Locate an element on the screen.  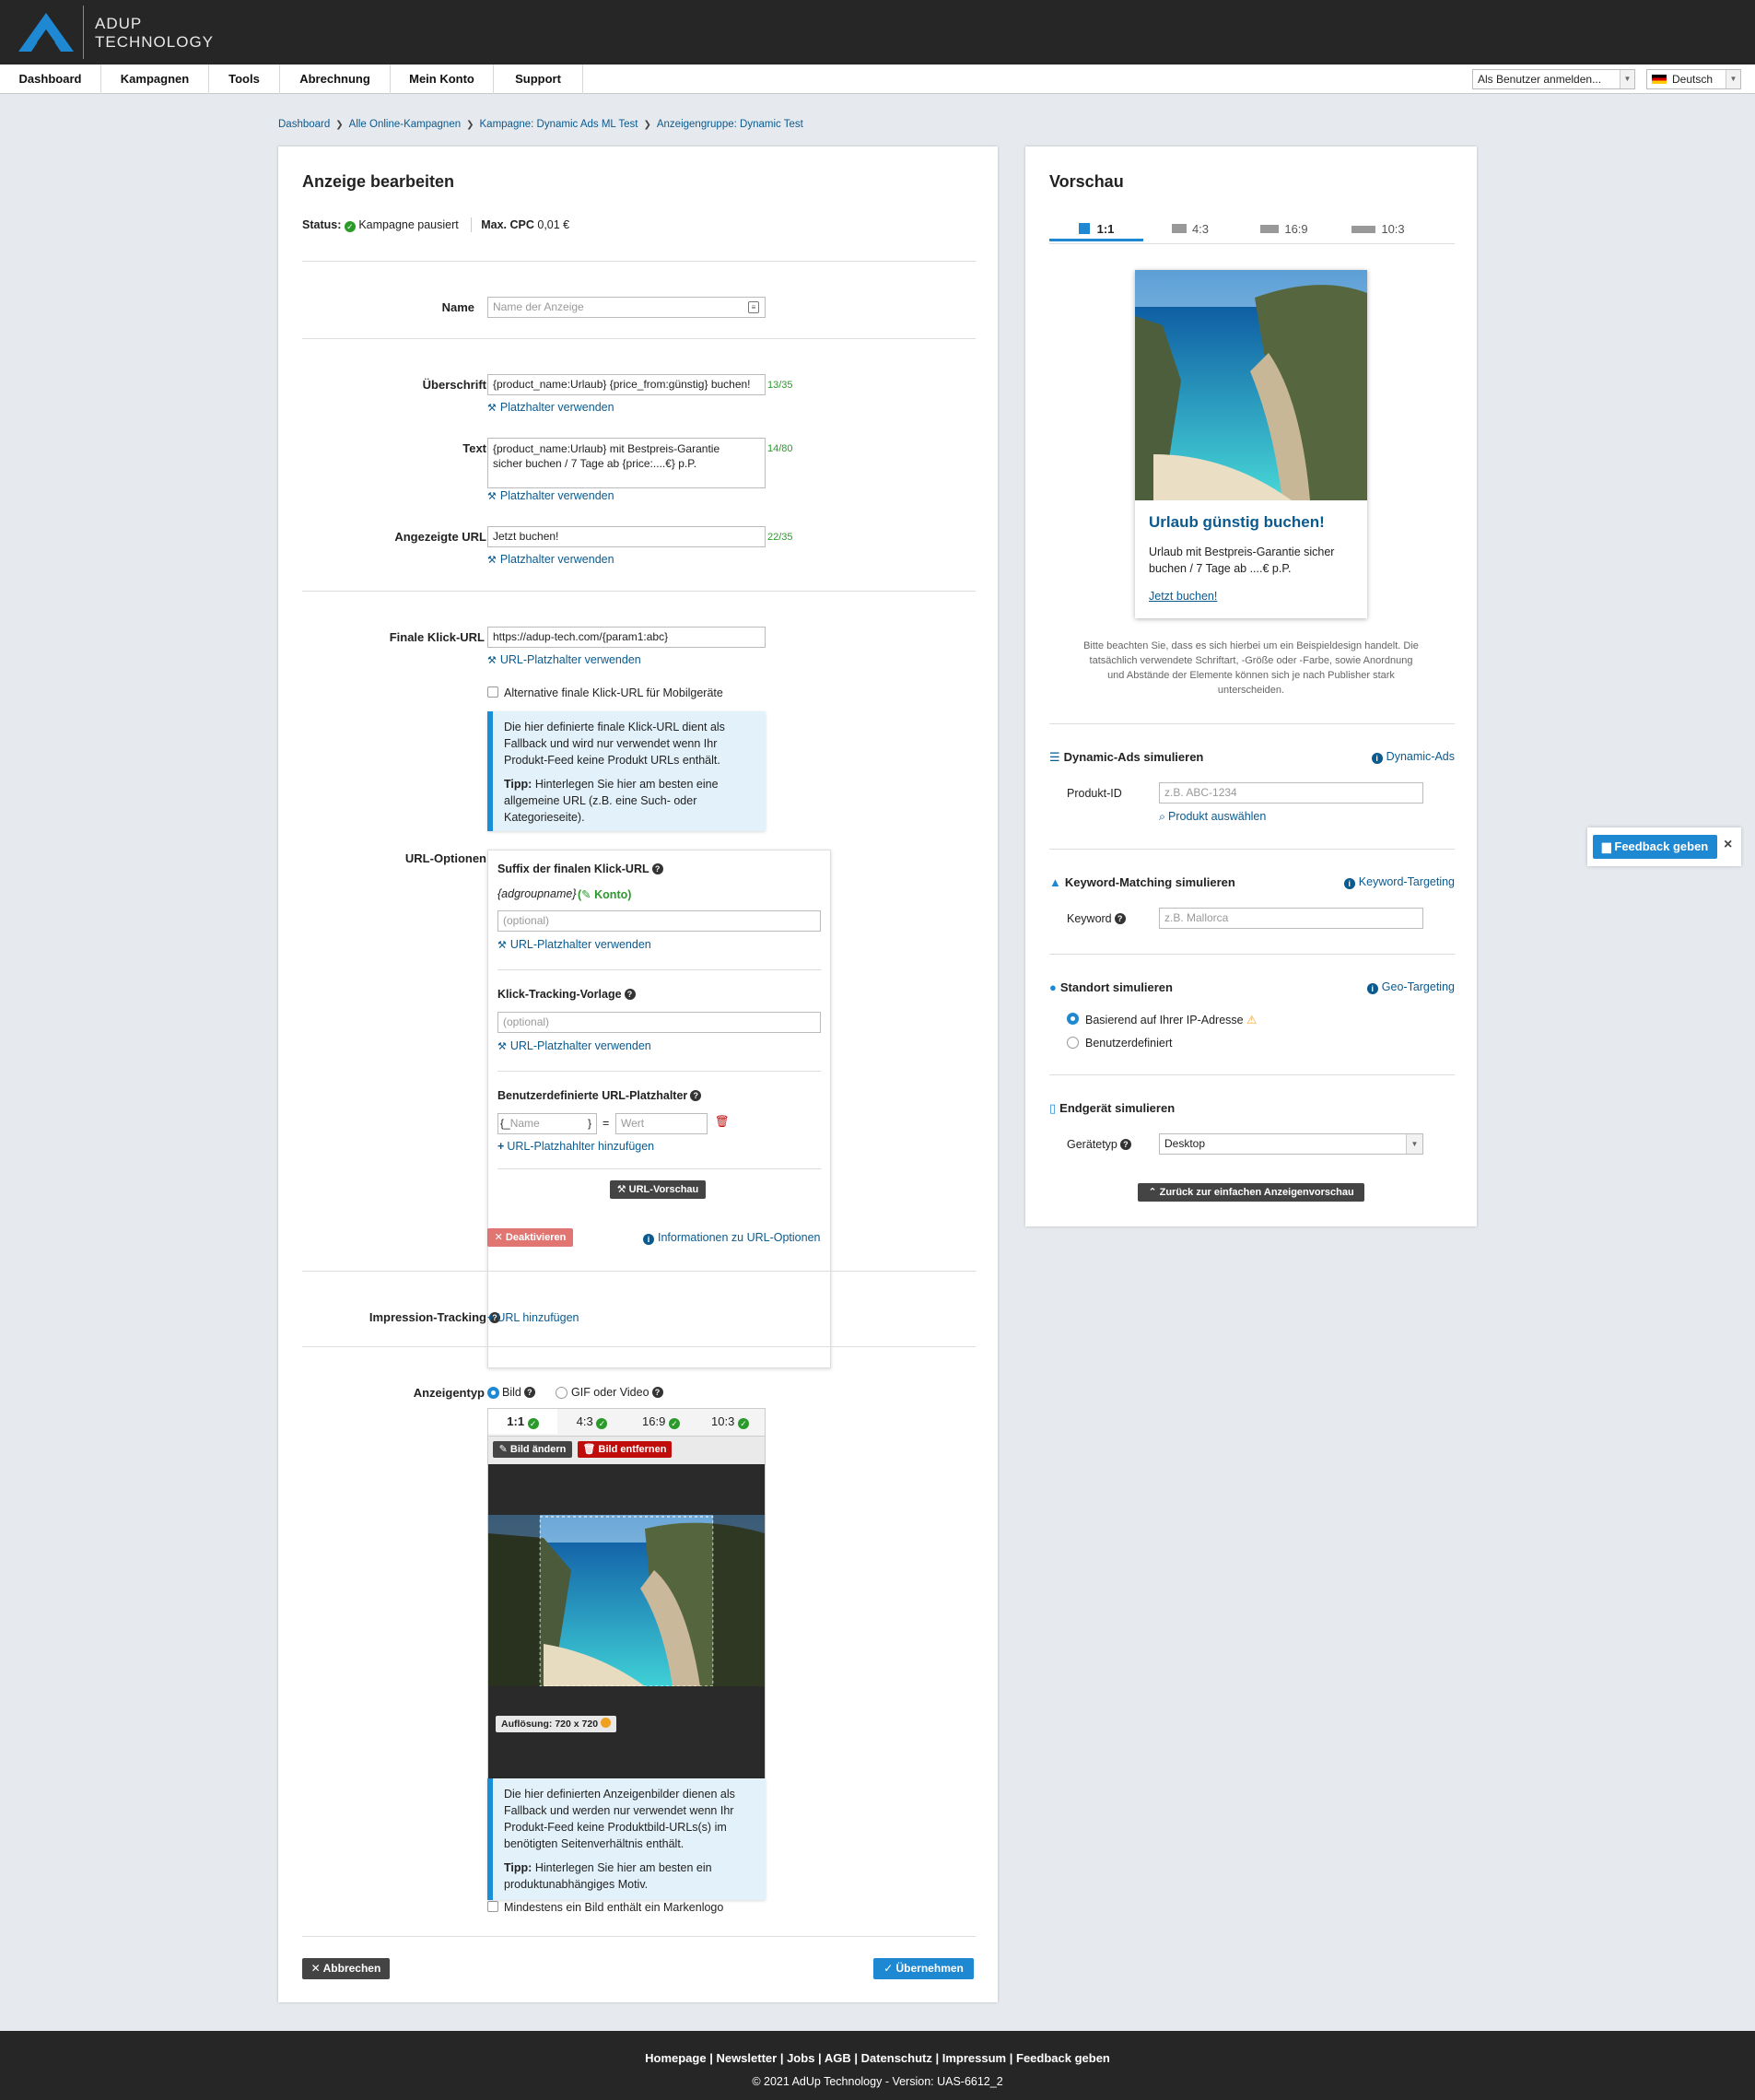
info-icon: i is located at coordinates (648, 1239).